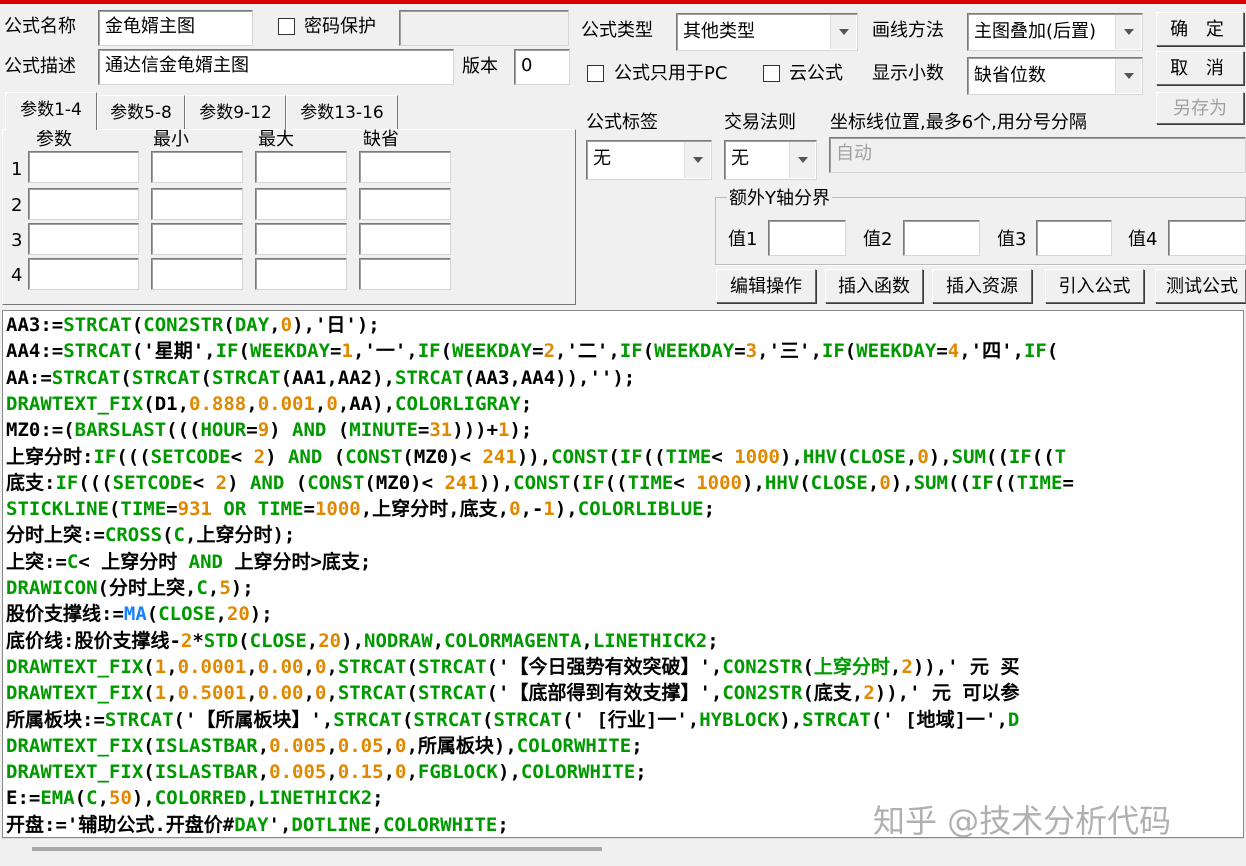  What do you see at coordinates (188, 562) in the screenshot?
I see `code-line: 上突:=C< 上穿分时 AND 上穿分时>底支;` at bounding box center [188, 562].